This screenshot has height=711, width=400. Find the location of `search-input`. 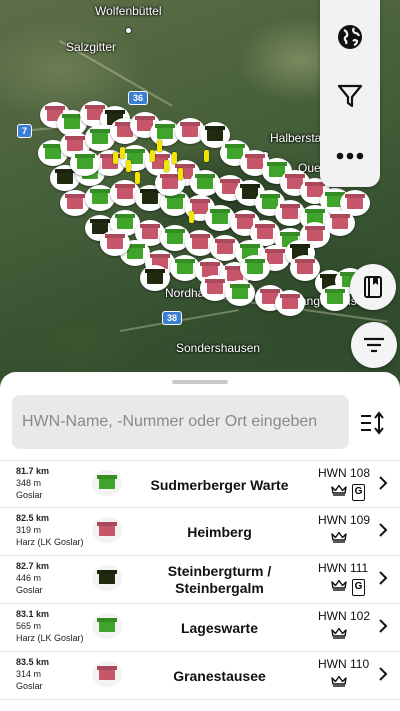

search-input is located at coordinates (180, 422).